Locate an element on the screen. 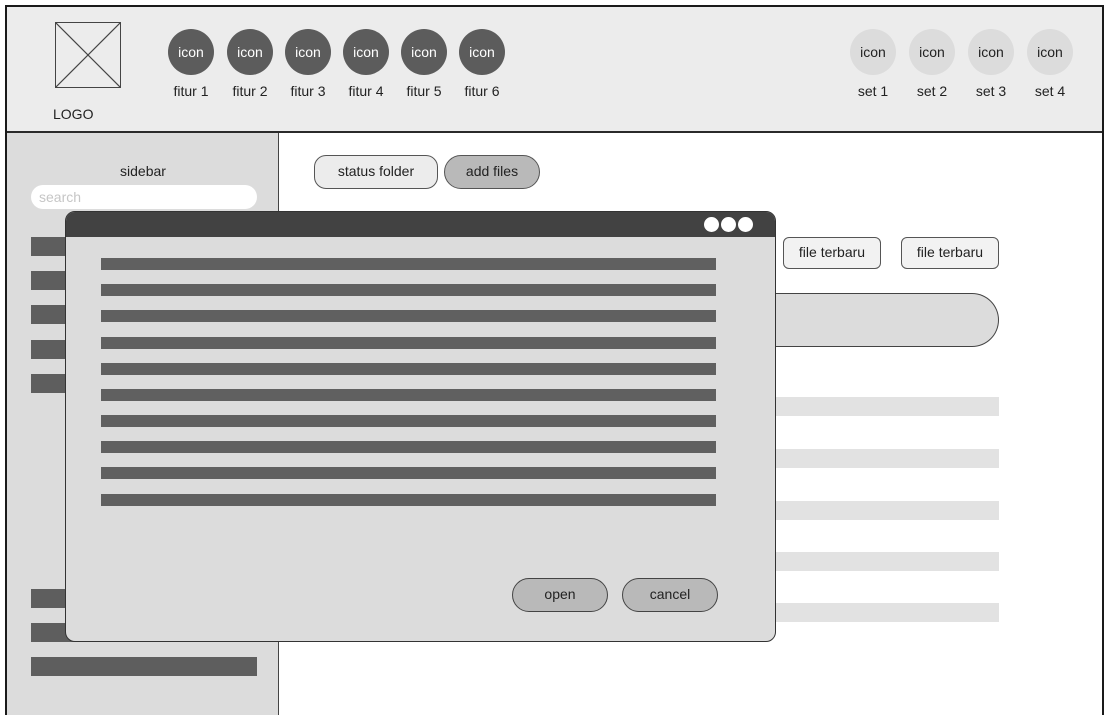 Image resolution: width=1107 pixels, height=715 pixels. setting-3-label: set 3 is located at coordinates (991, 91).